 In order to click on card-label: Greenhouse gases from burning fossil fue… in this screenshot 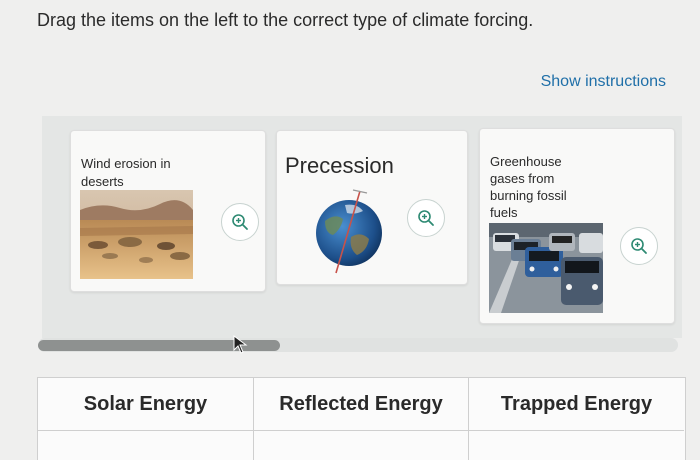, I will do `click(528, 187)`.